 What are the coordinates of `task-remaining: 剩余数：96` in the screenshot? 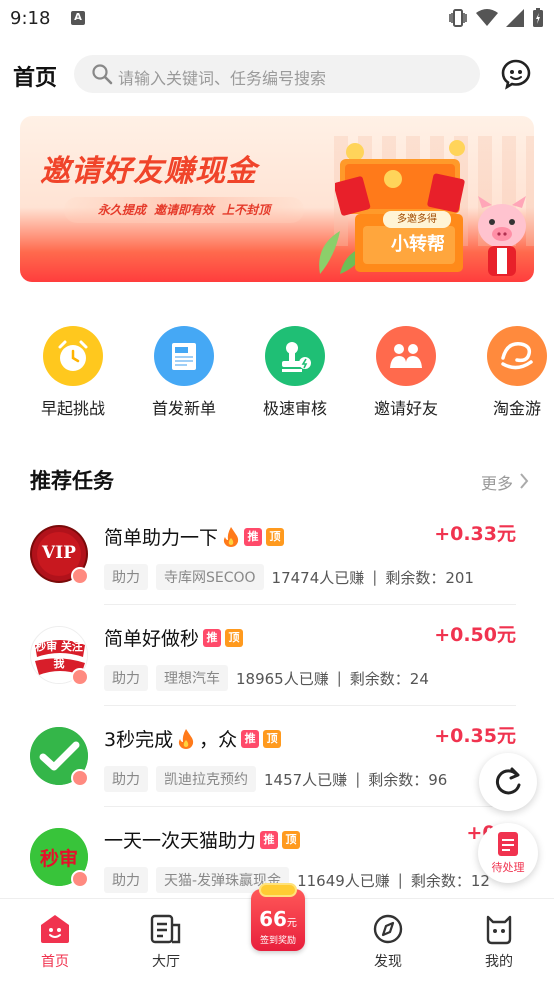 It's located at (408, 779).